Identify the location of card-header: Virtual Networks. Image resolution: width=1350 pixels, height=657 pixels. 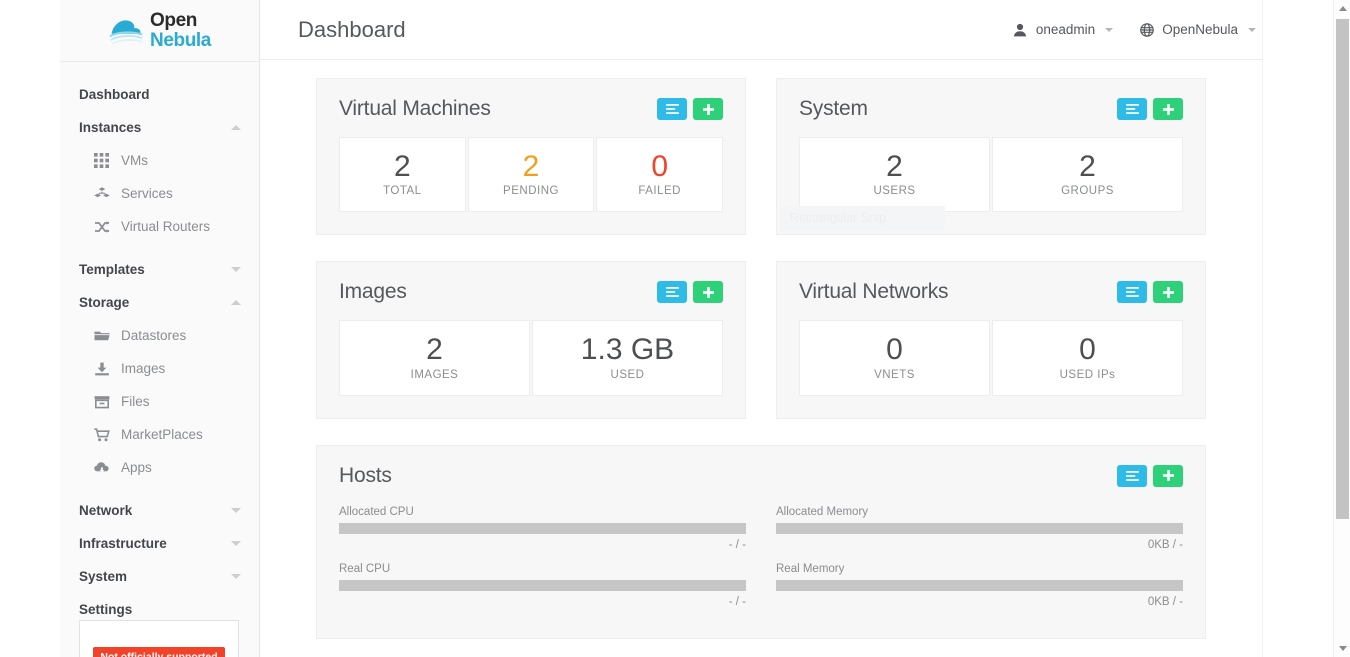
(991, 292).